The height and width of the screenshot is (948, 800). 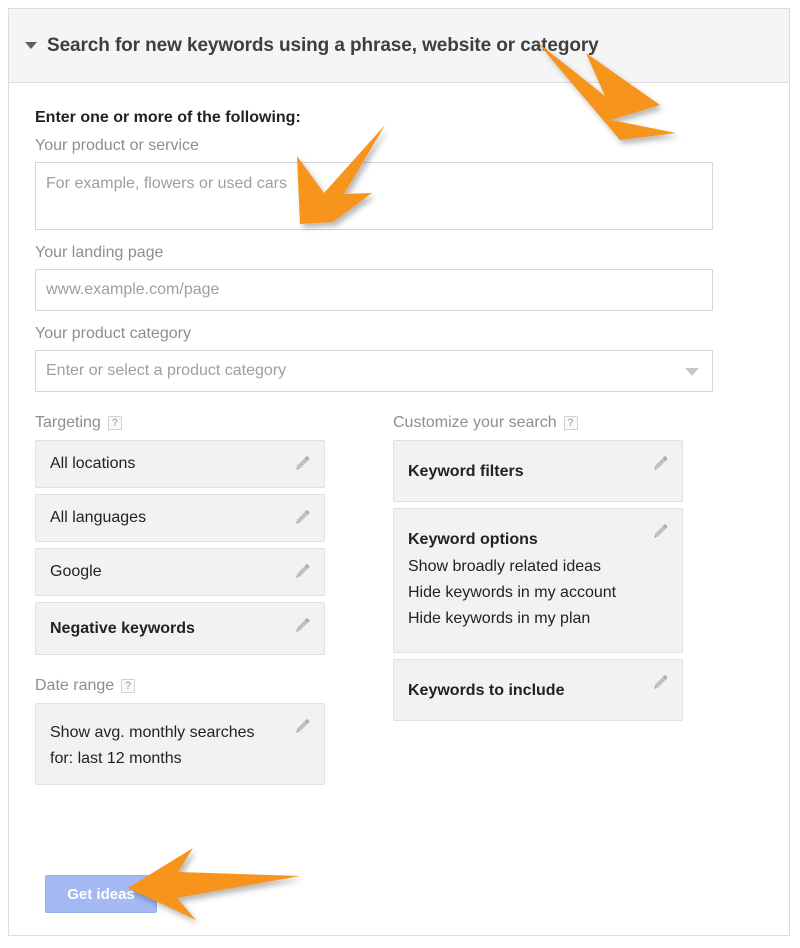 I want to click on product-or-service-input, so click(x=374, y=196).